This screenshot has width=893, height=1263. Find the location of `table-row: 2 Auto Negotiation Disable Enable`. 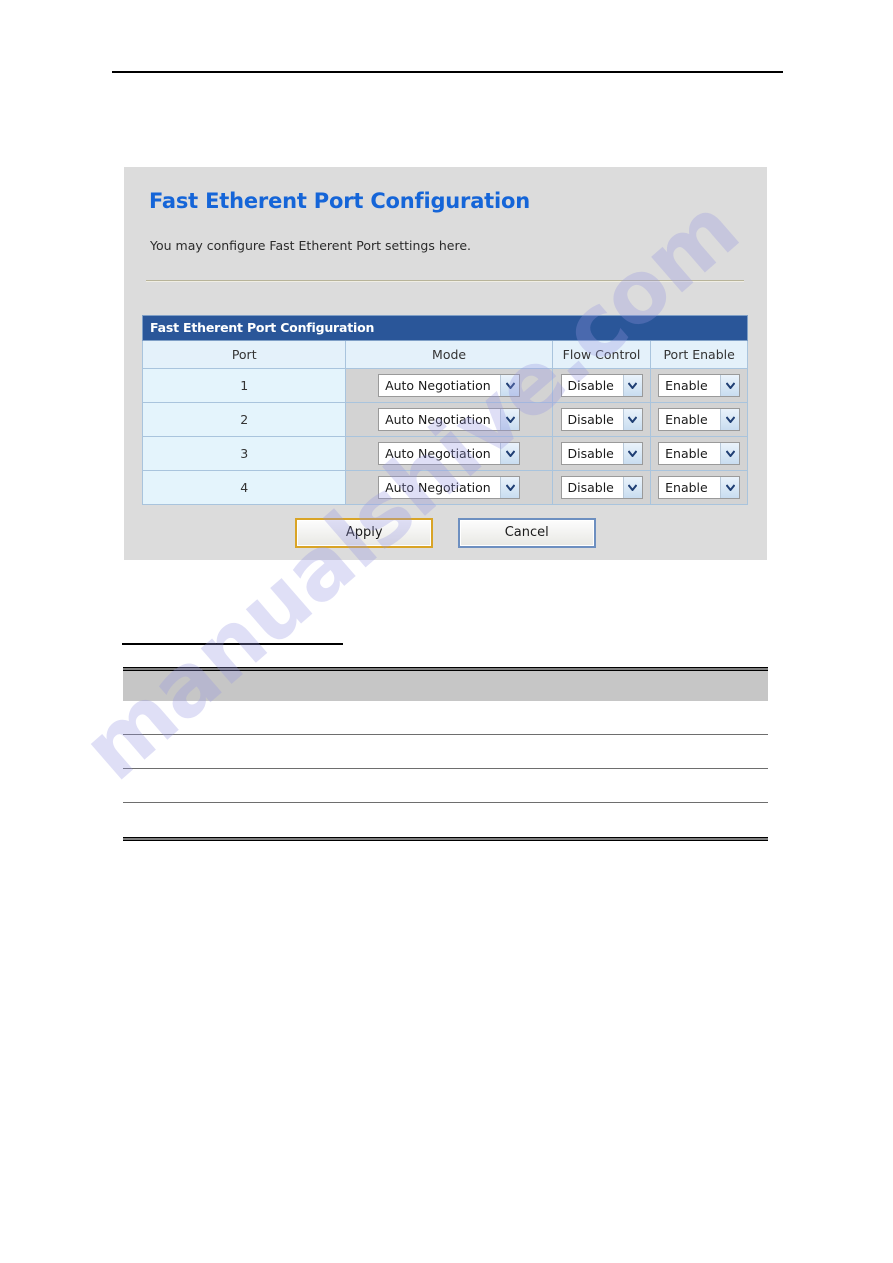

table-row: 2 Auto Negotiation Disable Enable is located at coordinates (444, 419).